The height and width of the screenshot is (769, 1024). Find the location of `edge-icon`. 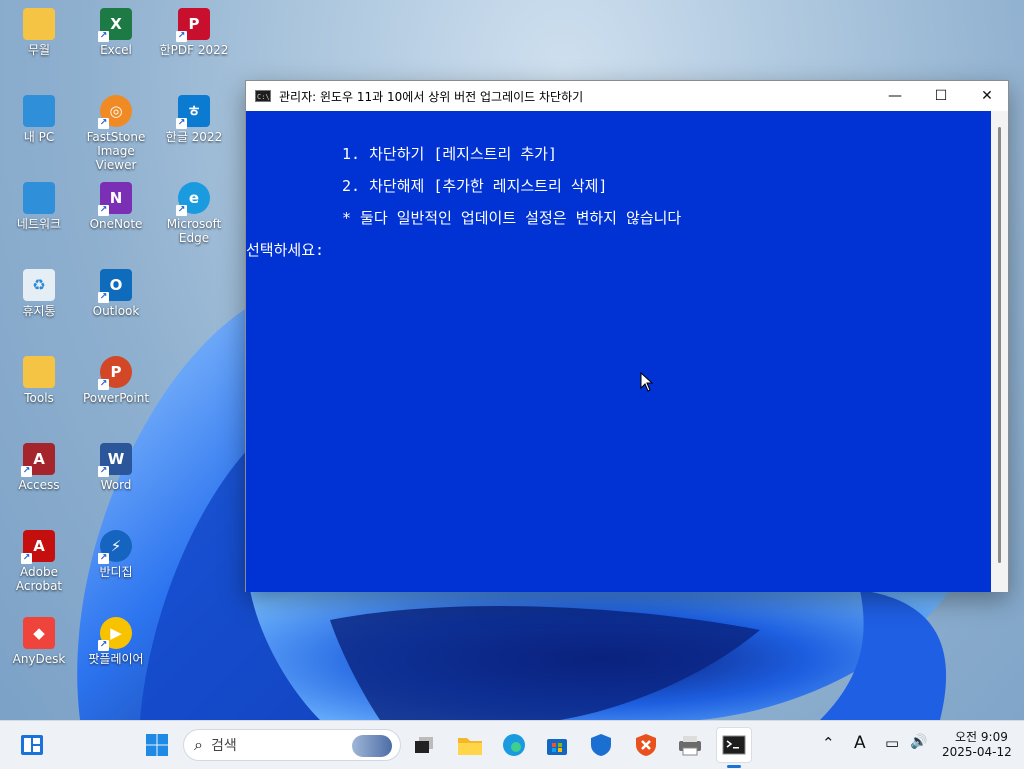

edge-icon is located at coordinates (514, 745).